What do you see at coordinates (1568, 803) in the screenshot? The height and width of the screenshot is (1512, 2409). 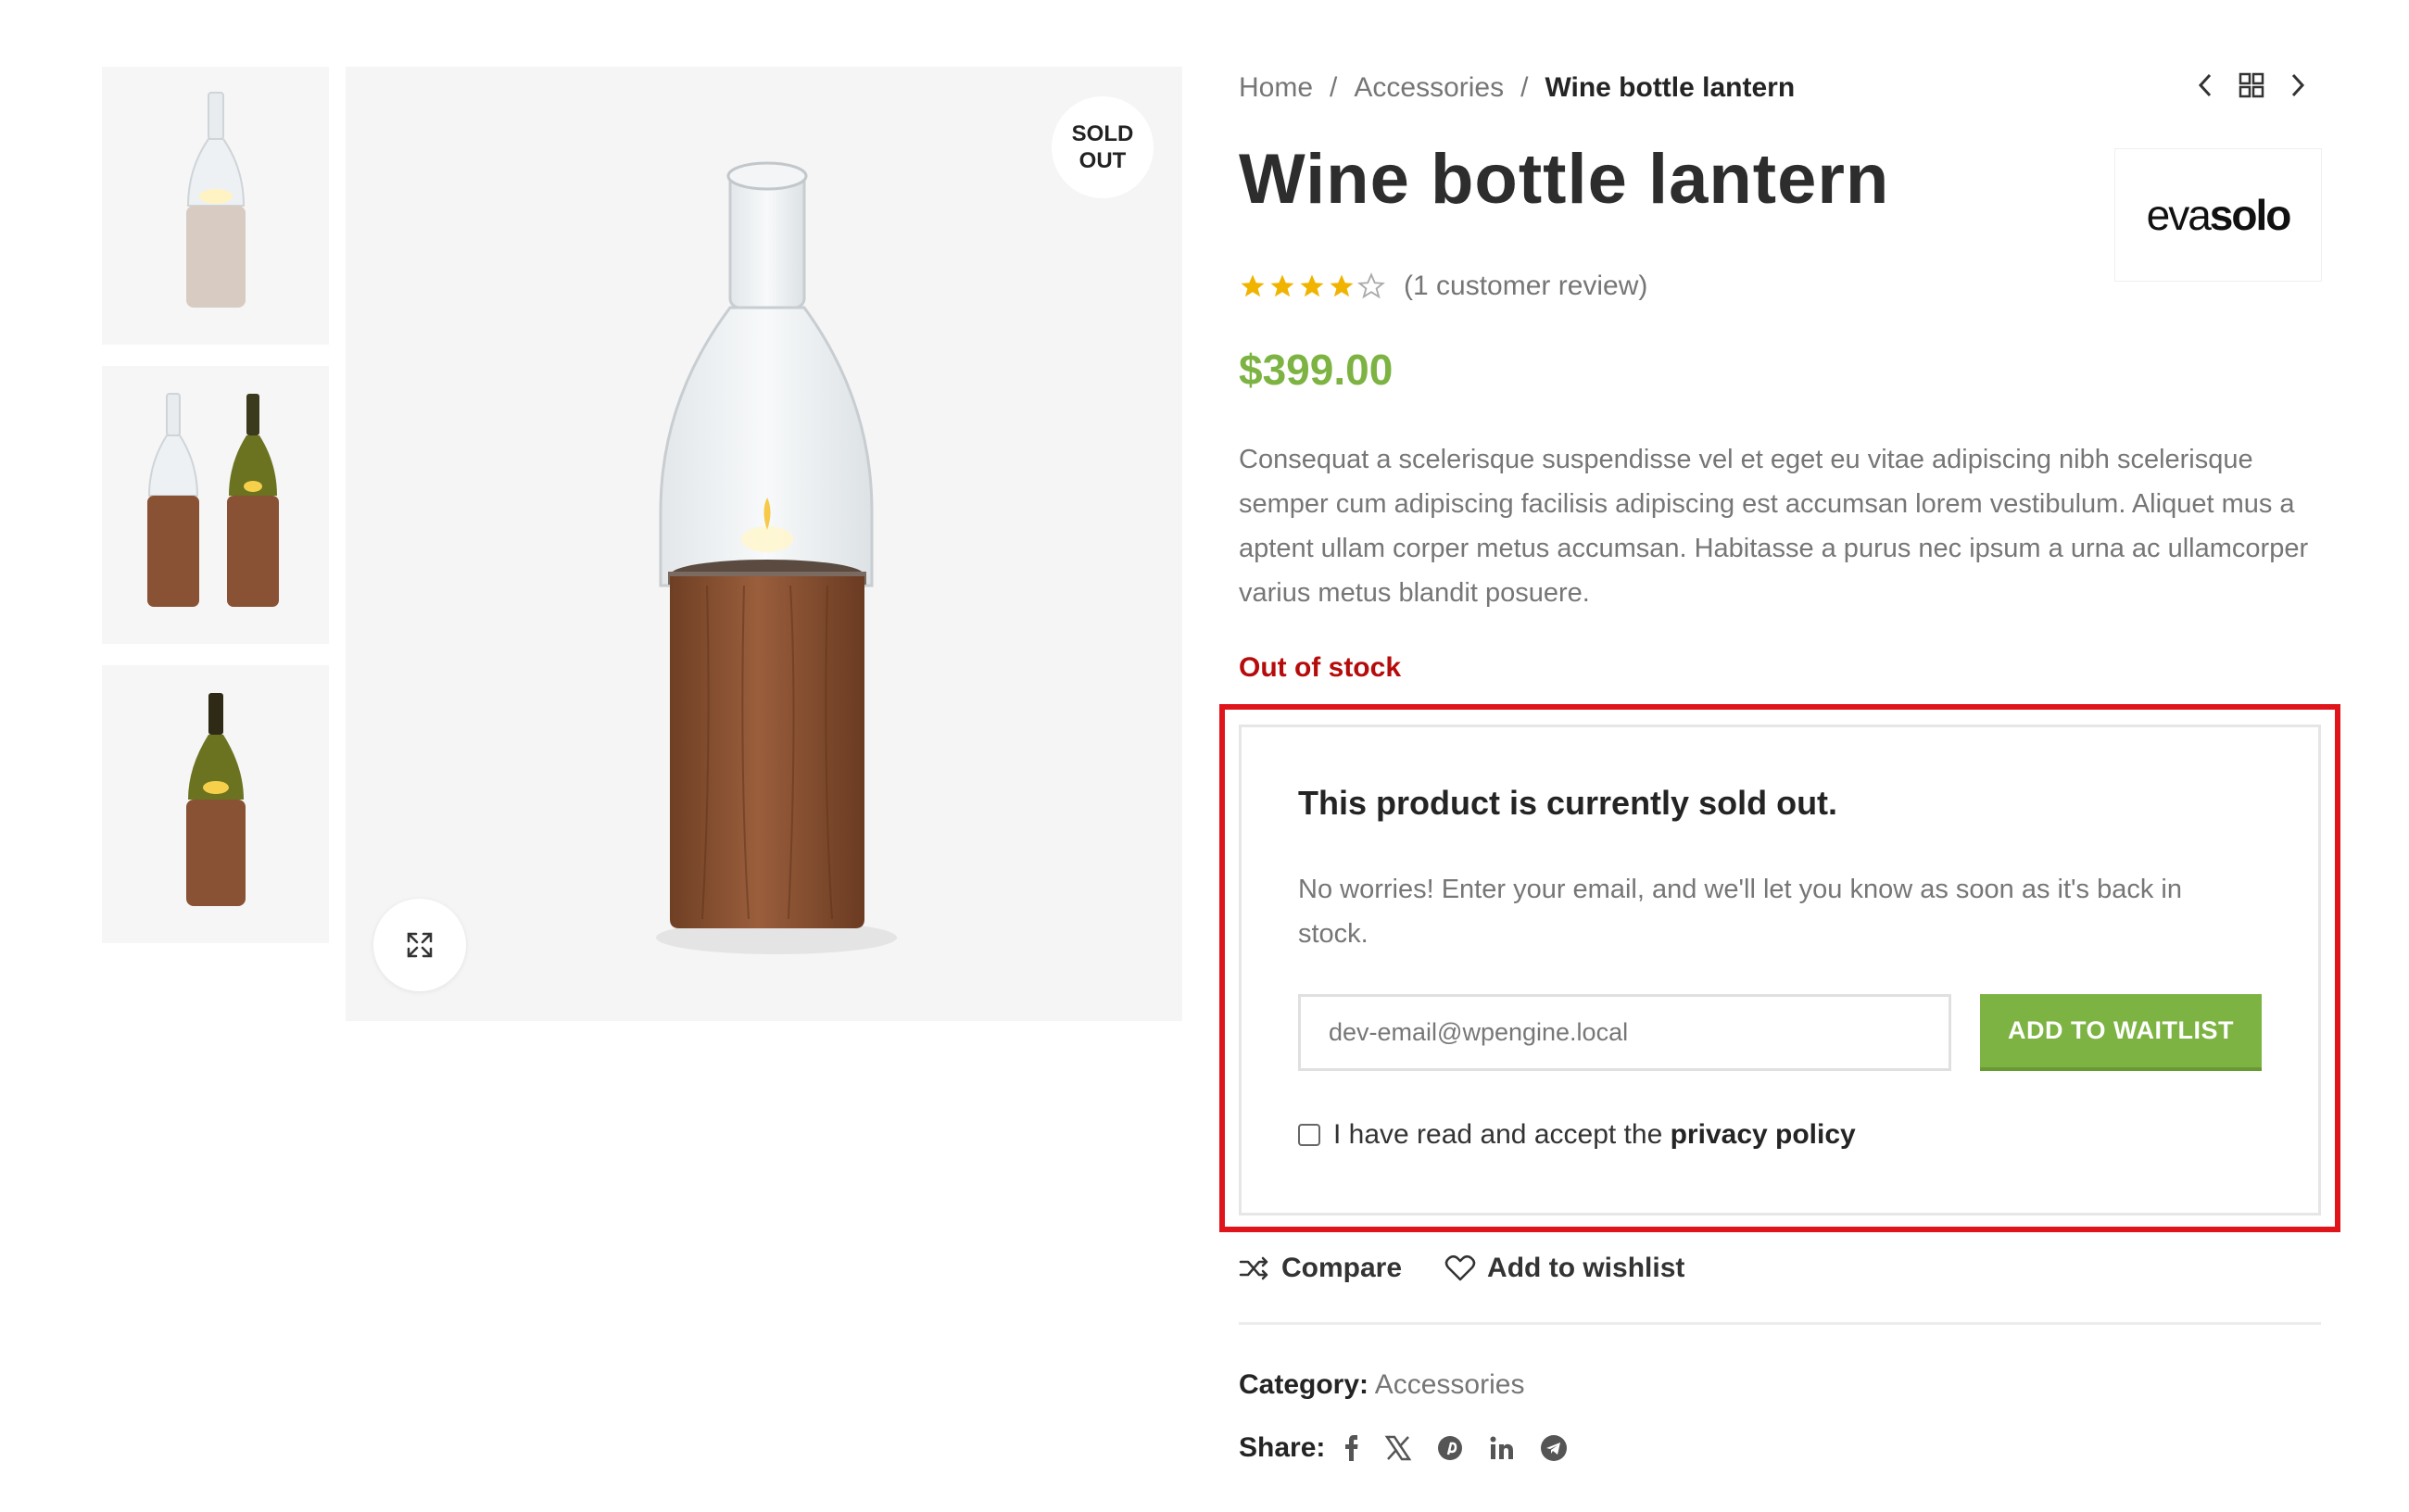 I see `waitlist-title: This product is currently sold out.` at bounding box center [1568, 803].